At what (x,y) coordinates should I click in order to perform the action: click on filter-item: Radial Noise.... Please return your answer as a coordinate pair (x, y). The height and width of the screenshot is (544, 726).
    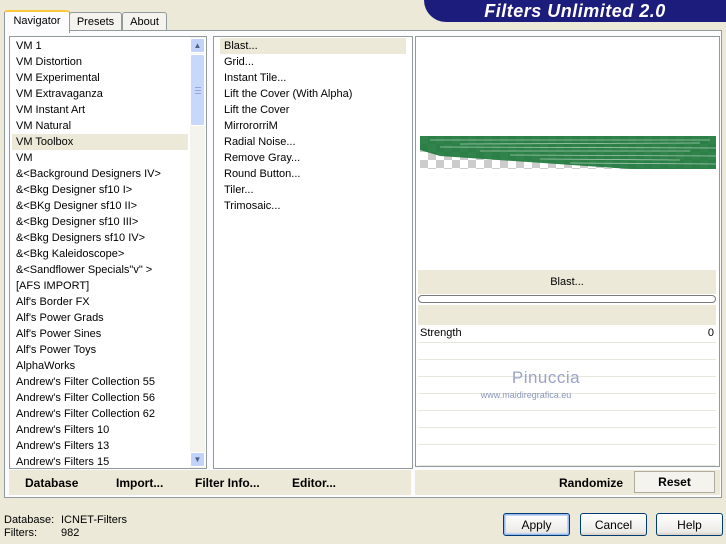
    Looking at the image, I should click on (313, 142).